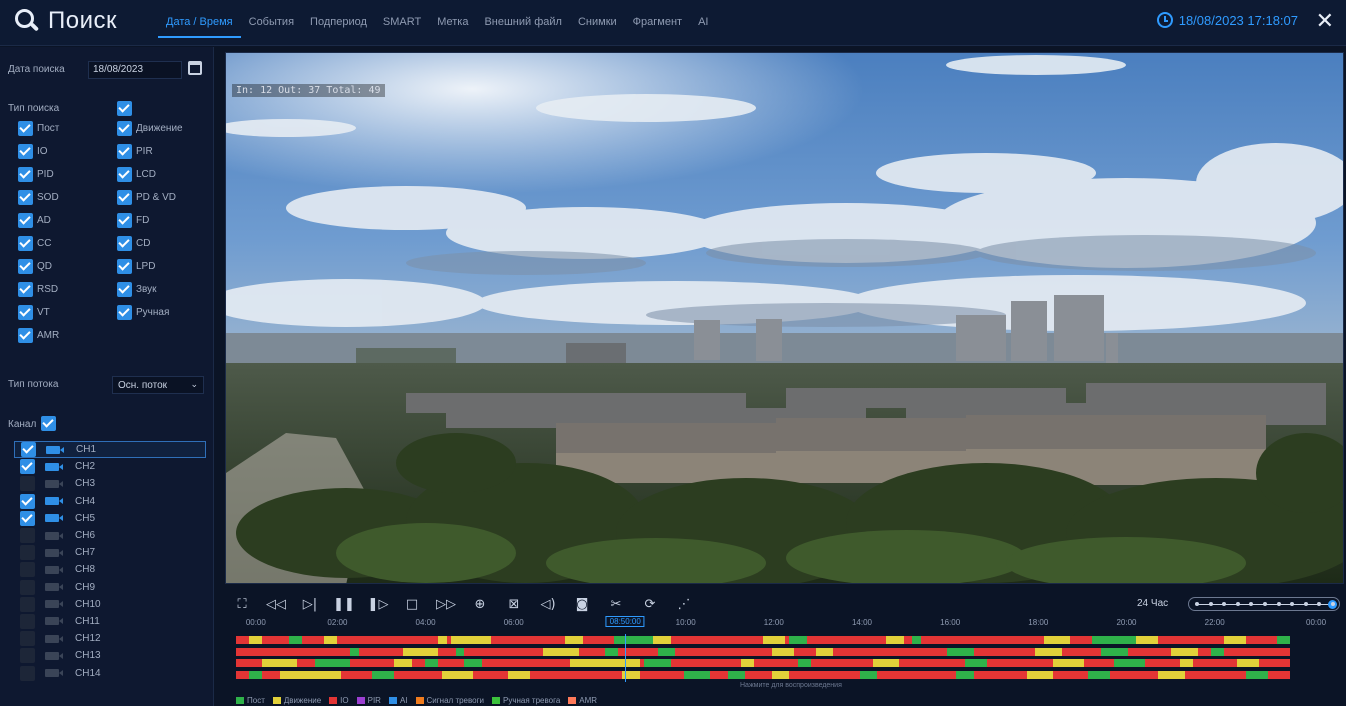 This screenshot has height=706, width=1346. Describe the element at coordinates (597, 24) in the screenshot. I see `tab-7: Снимки` at that location.